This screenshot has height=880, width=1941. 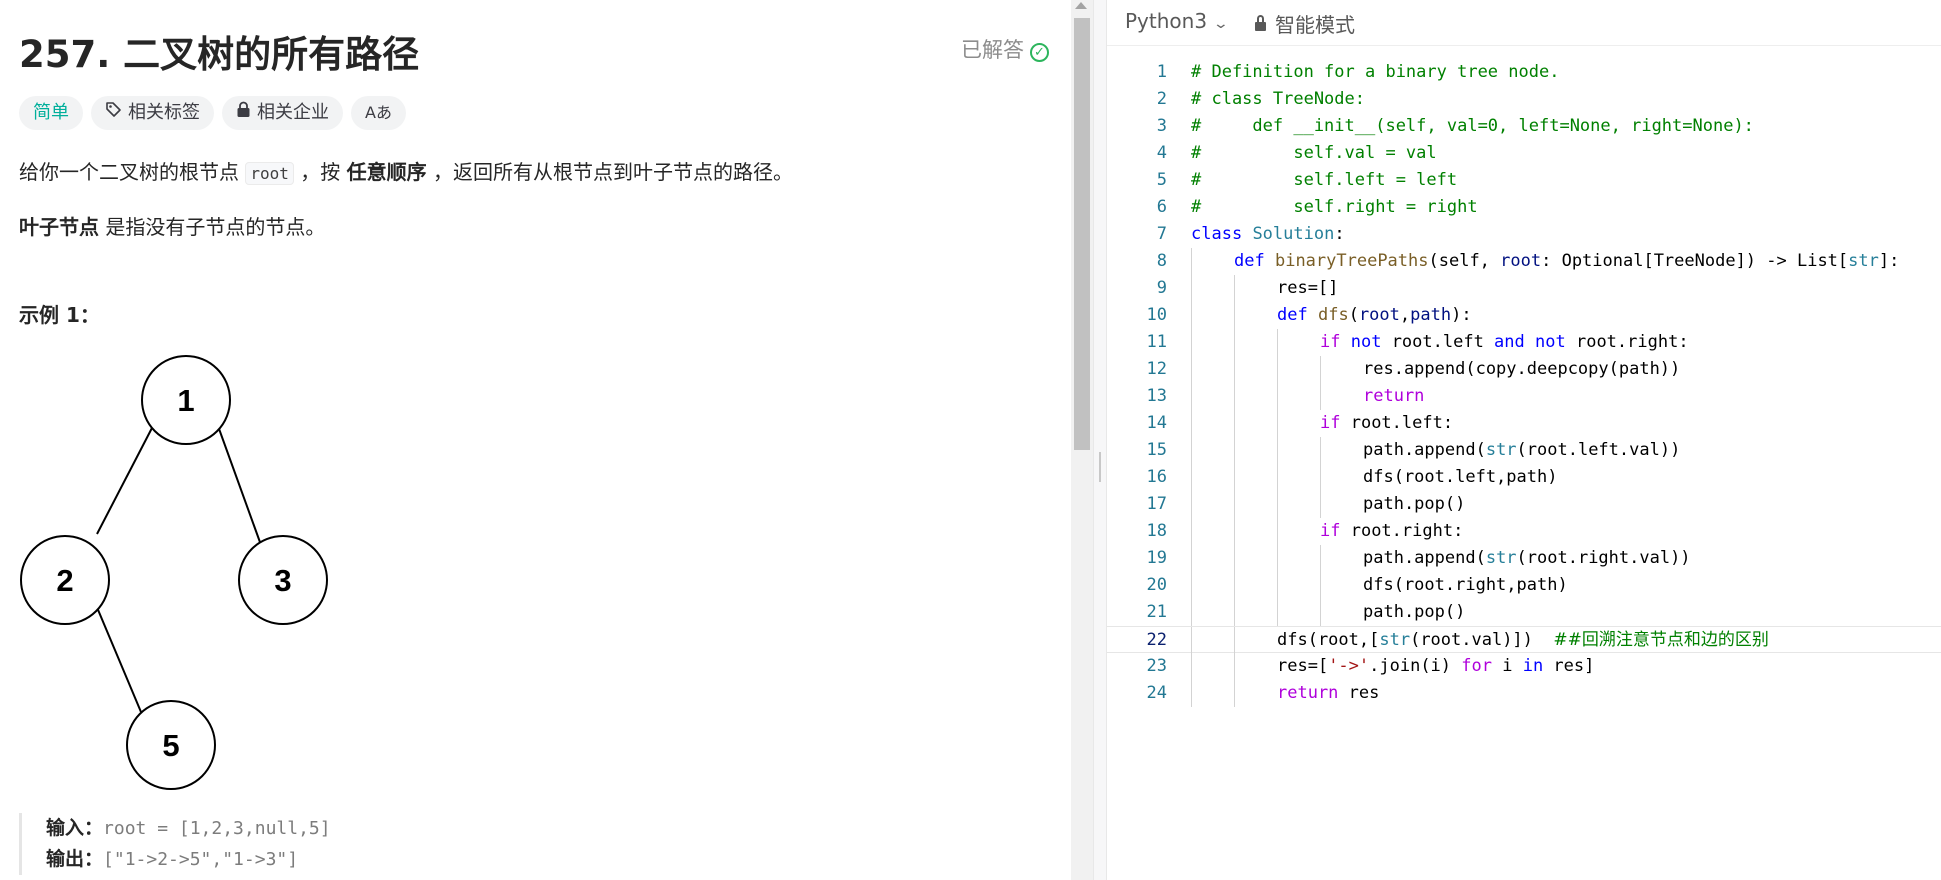 I want to click on drag-grip-icon, so click(x=1100, y=467).